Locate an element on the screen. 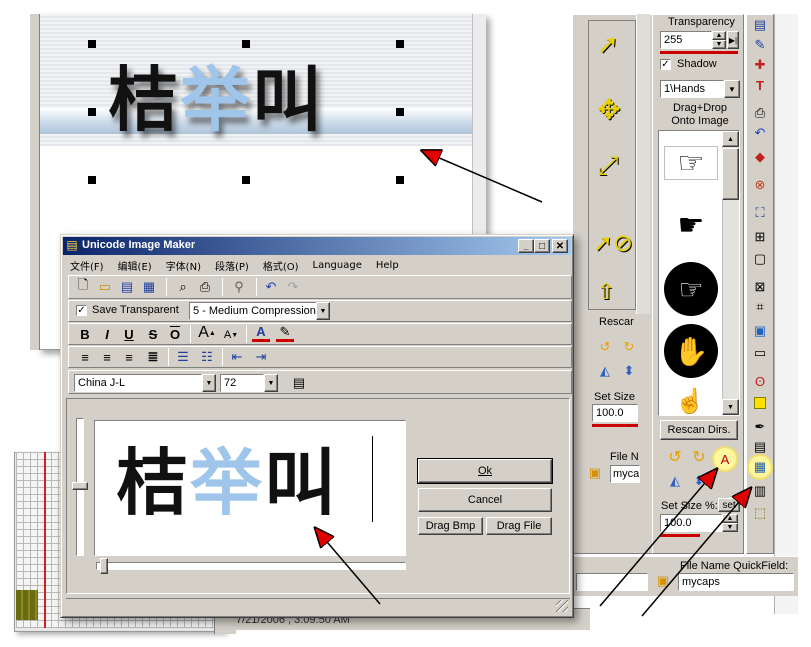 The height and width of the screenshot is (647, 811). arrow-to-text-warning-icon is located at coordinates (657, 538).